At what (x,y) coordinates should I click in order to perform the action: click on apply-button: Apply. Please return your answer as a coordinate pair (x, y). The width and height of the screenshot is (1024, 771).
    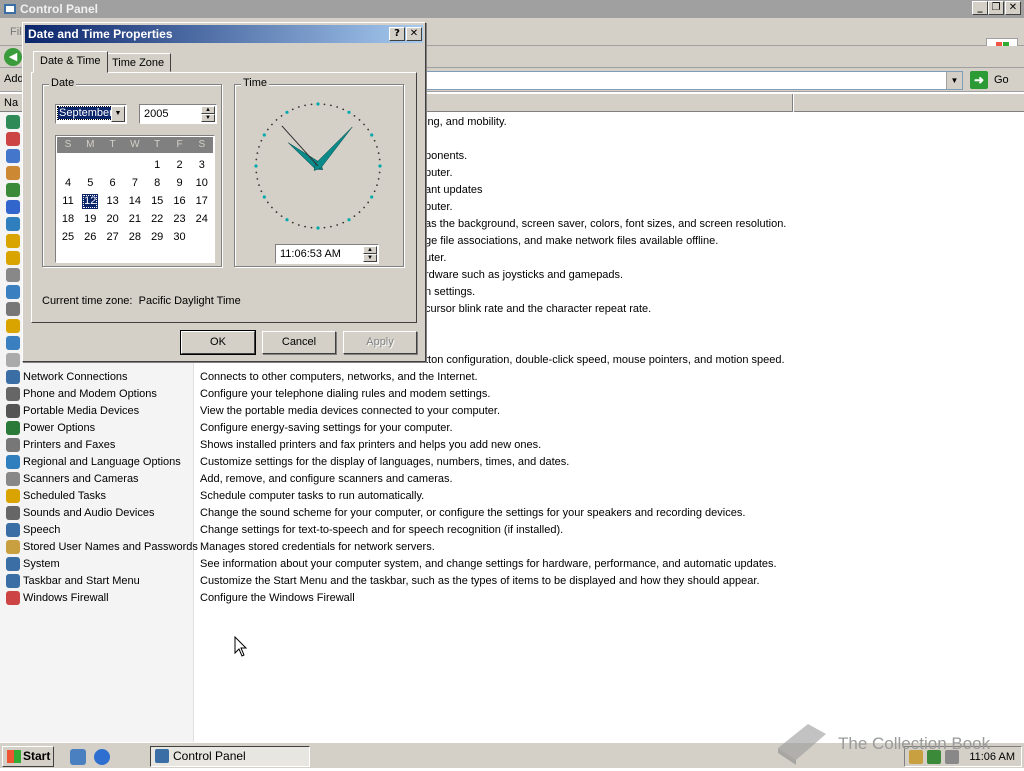
    Looking at the image, I should click on (380, 342).